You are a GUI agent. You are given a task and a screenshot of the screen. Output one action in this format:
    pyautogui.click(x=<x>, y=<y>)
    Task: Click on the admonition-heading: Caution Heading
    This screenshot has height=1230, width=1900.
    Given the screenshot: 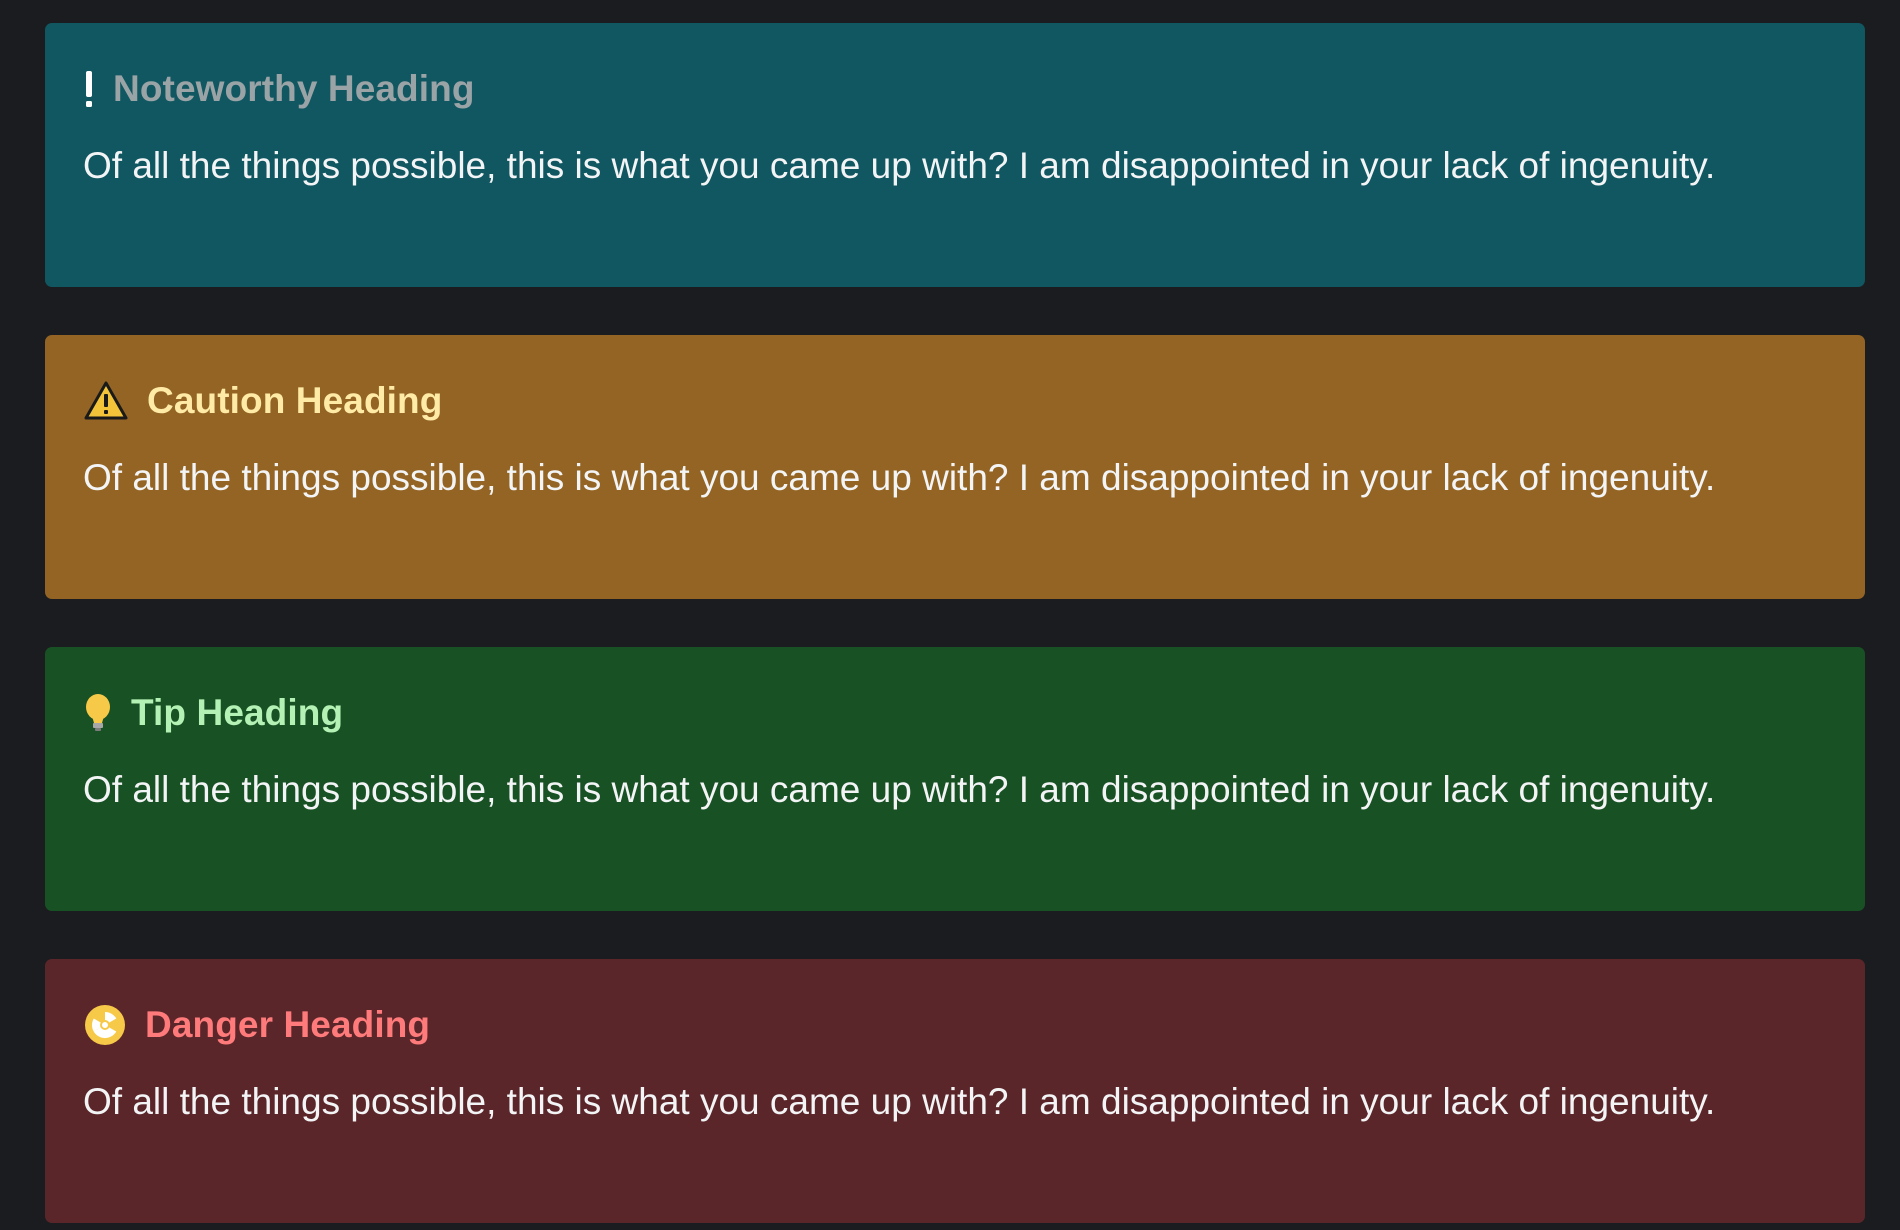 What is the action you would take?
    pyautogui.click(x=262, y=401)
    